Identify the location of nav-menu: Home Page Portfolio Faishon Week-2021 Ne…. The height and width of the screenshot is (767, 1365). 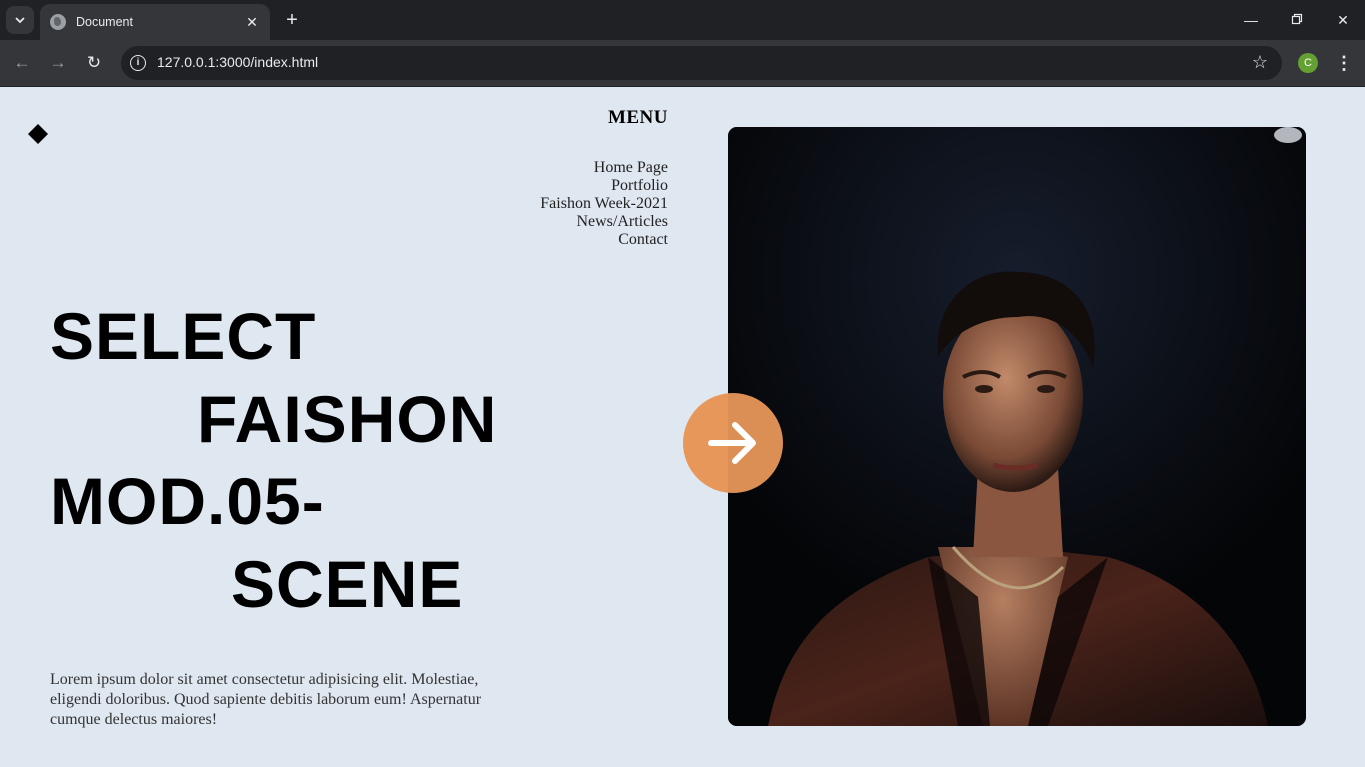
(604, 204).